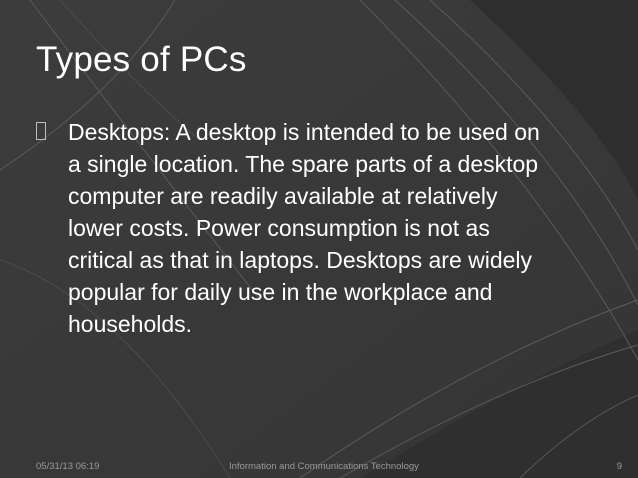  What do you see at coordinates (141, 59) in the screenshot?
I see `slide-title: Types of PCs` at bounding box center [141, 59].